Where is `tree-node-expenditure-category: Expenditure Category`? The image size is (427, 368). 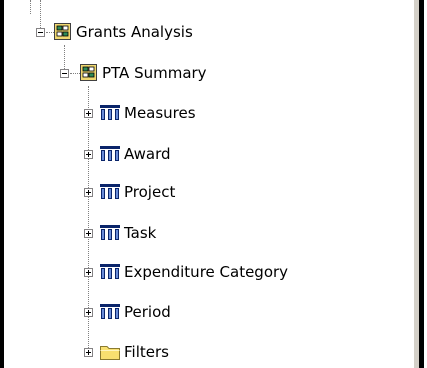 tree-node-expenditure-category: Expenditure Category is located at coordinates (205, 273).